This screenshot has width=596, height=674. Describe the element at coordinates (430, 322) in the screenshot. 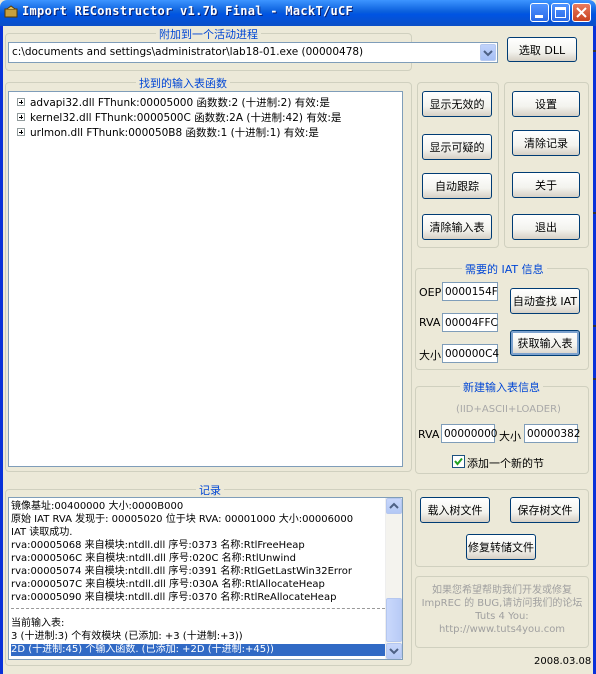

I see `rva-label: RVA` at that location.